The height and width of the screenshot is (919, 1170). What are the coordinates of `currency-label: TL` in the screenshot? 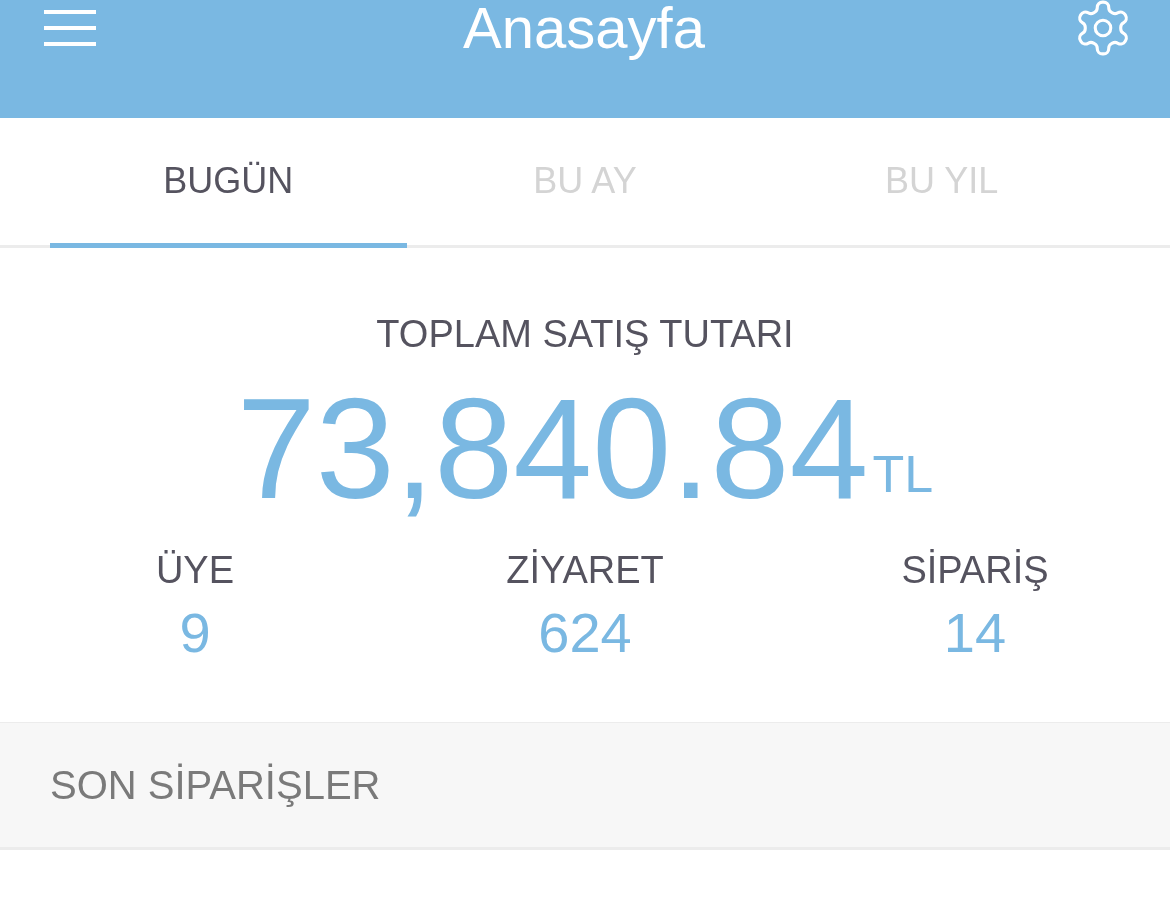 It's located at (903, 474).